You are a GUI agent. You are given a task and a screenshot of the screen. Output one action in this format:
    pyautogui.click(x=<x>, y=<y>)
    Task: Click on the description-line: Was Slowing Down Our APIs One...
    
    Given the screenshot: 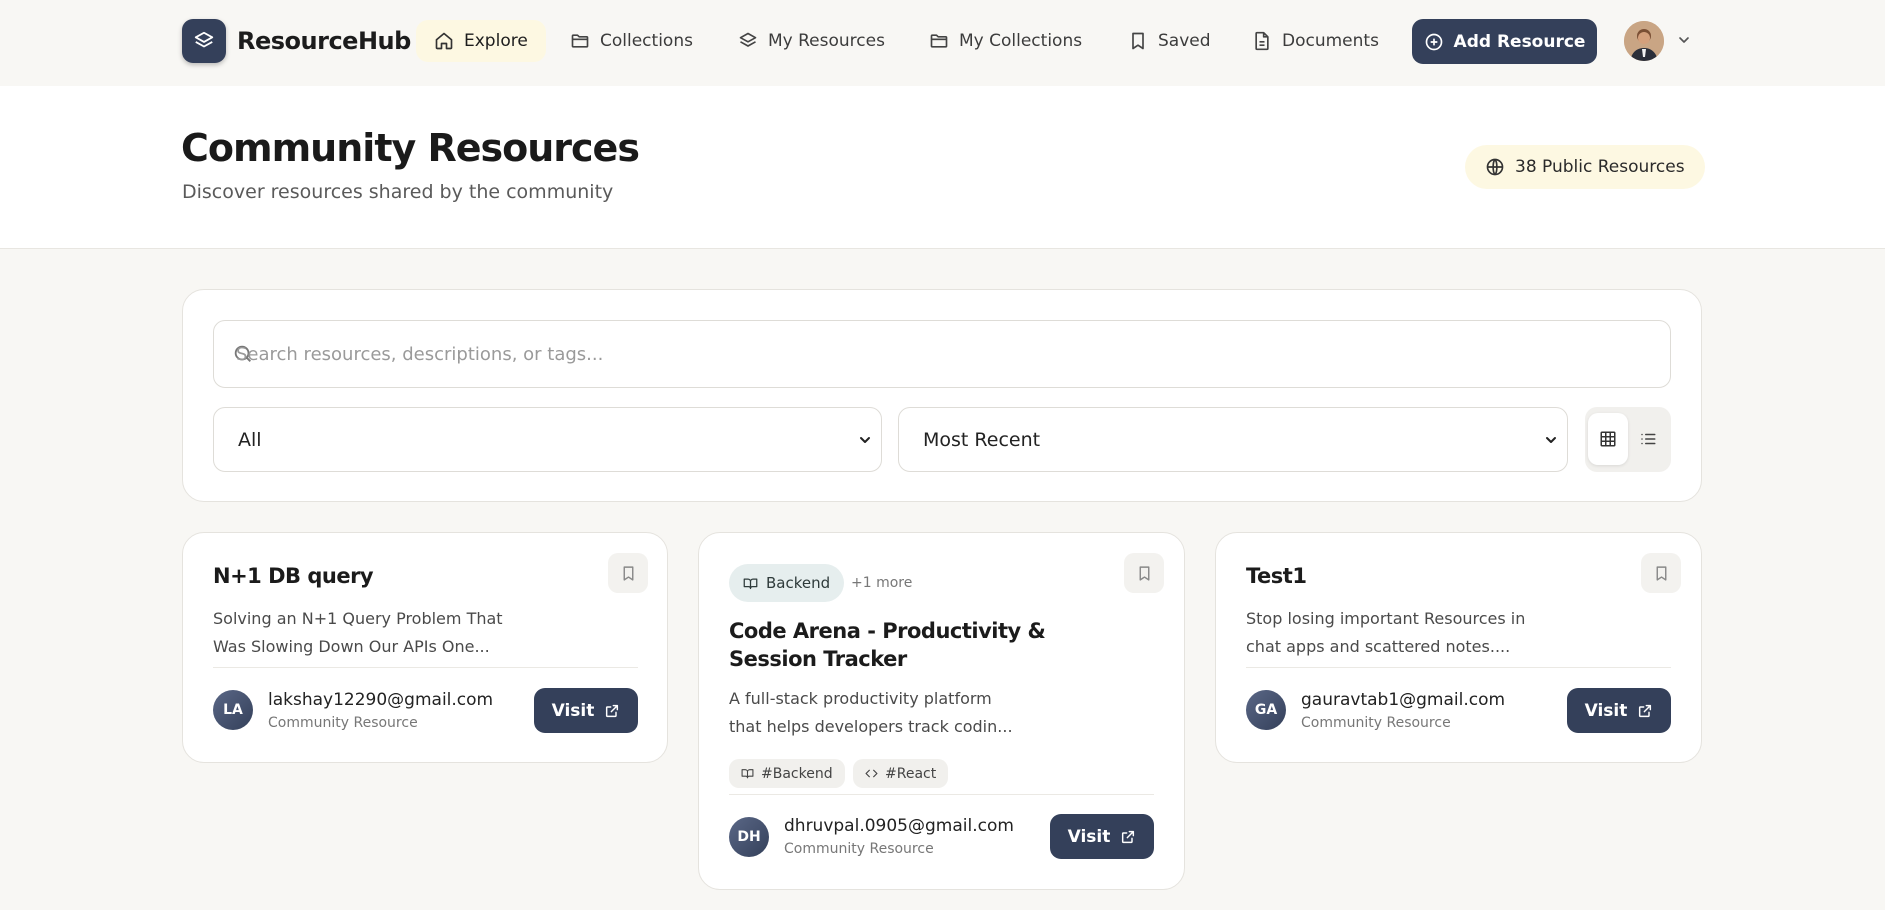 What is the action you would take?
    pyautogui.click(x=351, y=646)
    